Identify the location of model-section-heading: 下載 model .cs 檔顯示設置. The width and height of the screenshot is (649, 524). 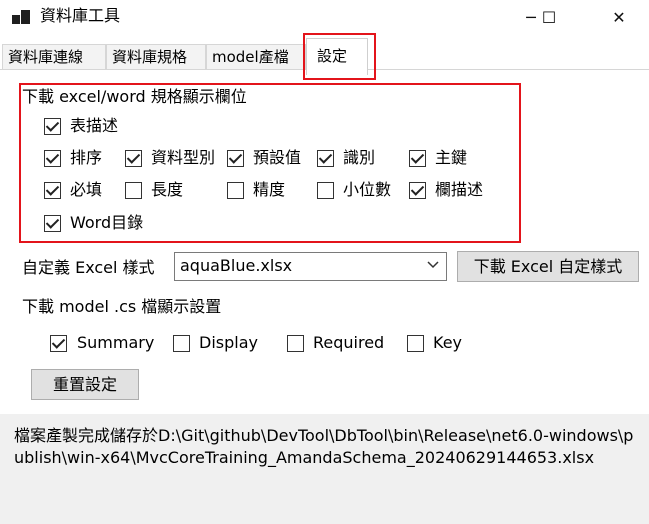
(122, 306).